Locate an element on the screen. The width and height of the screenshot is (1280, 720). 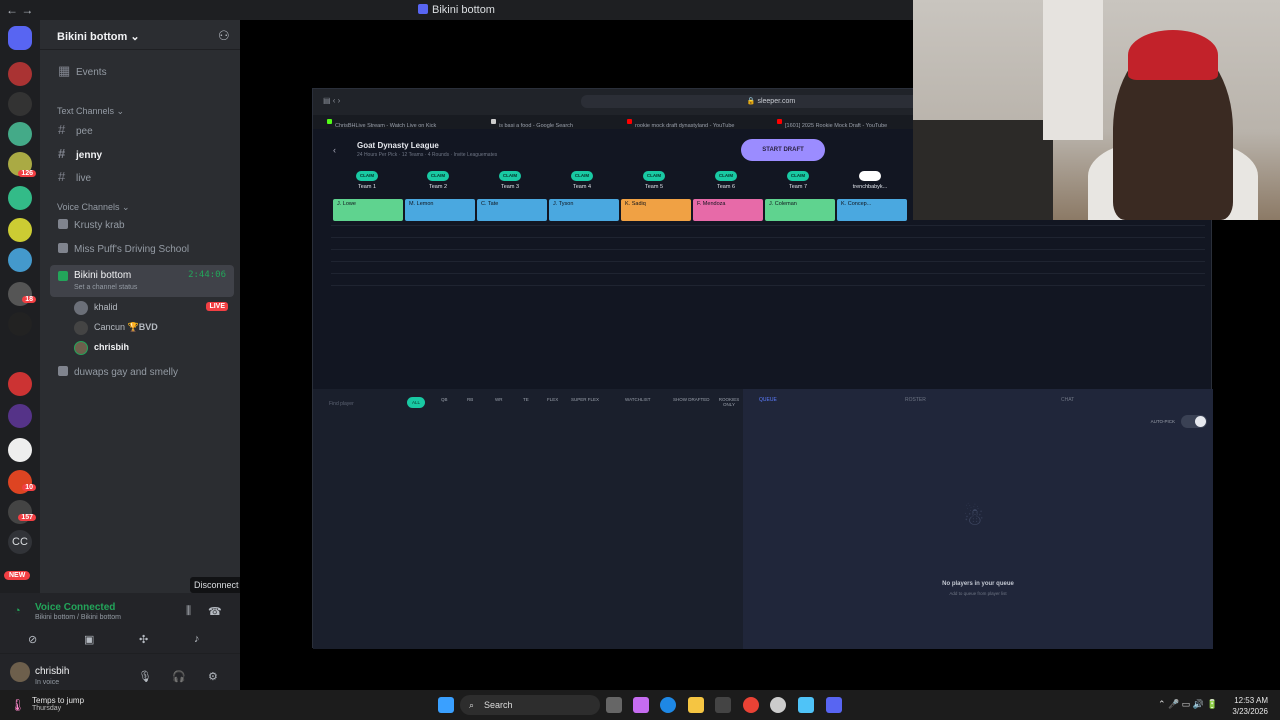
discord-icon is located at coordinates (834, 705).